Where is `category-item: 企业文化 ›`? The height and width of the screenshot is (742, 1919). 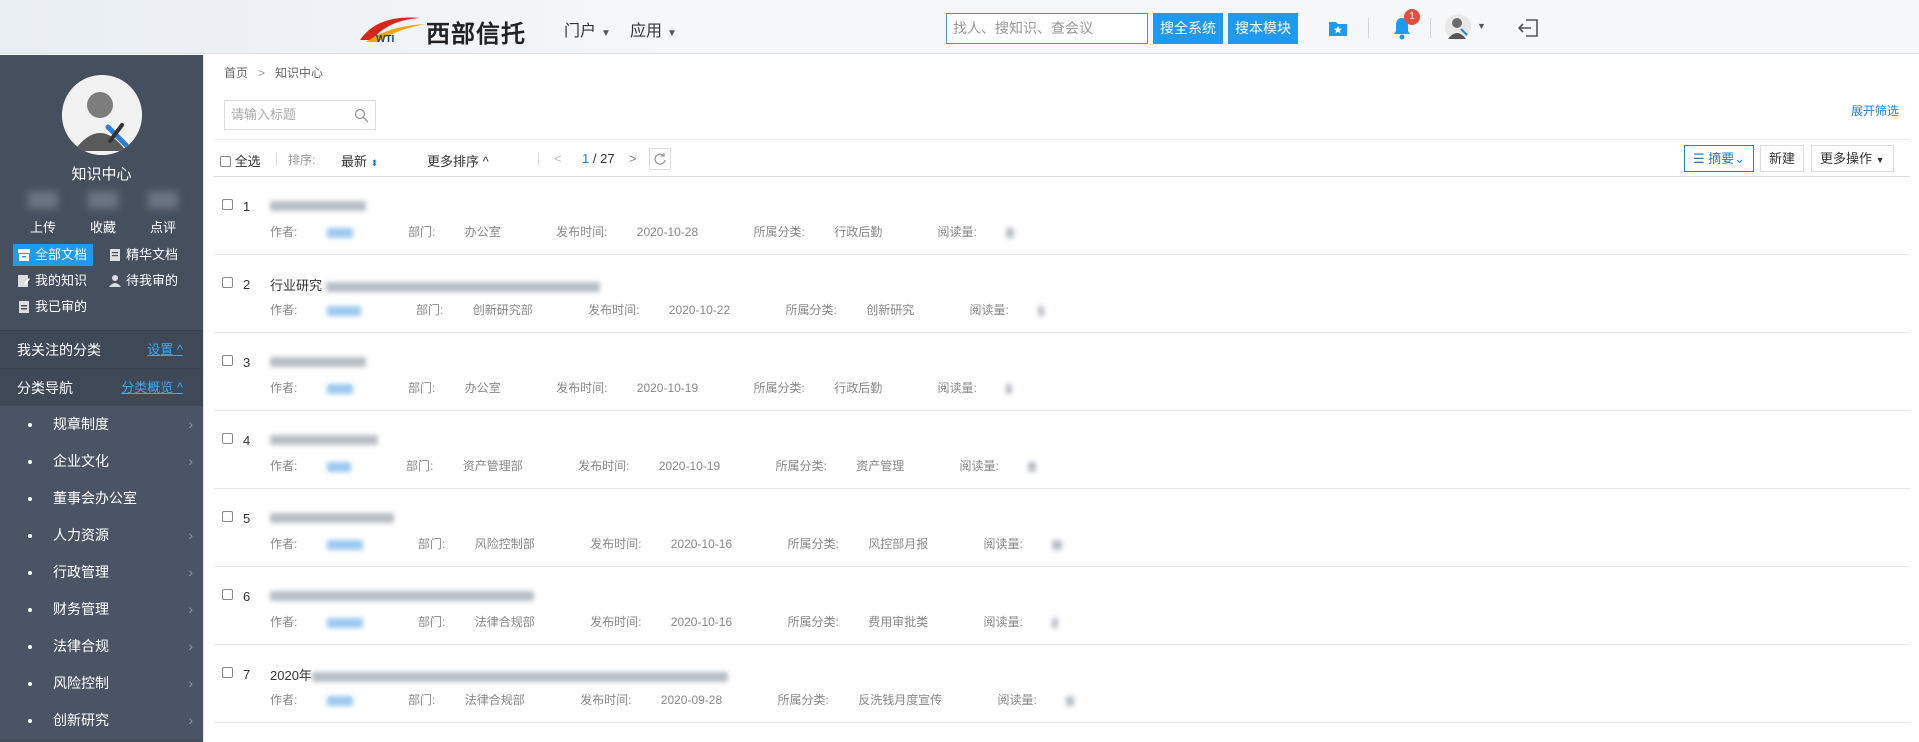
category-item: 企业文化 › is located at coordinates (101, 461).